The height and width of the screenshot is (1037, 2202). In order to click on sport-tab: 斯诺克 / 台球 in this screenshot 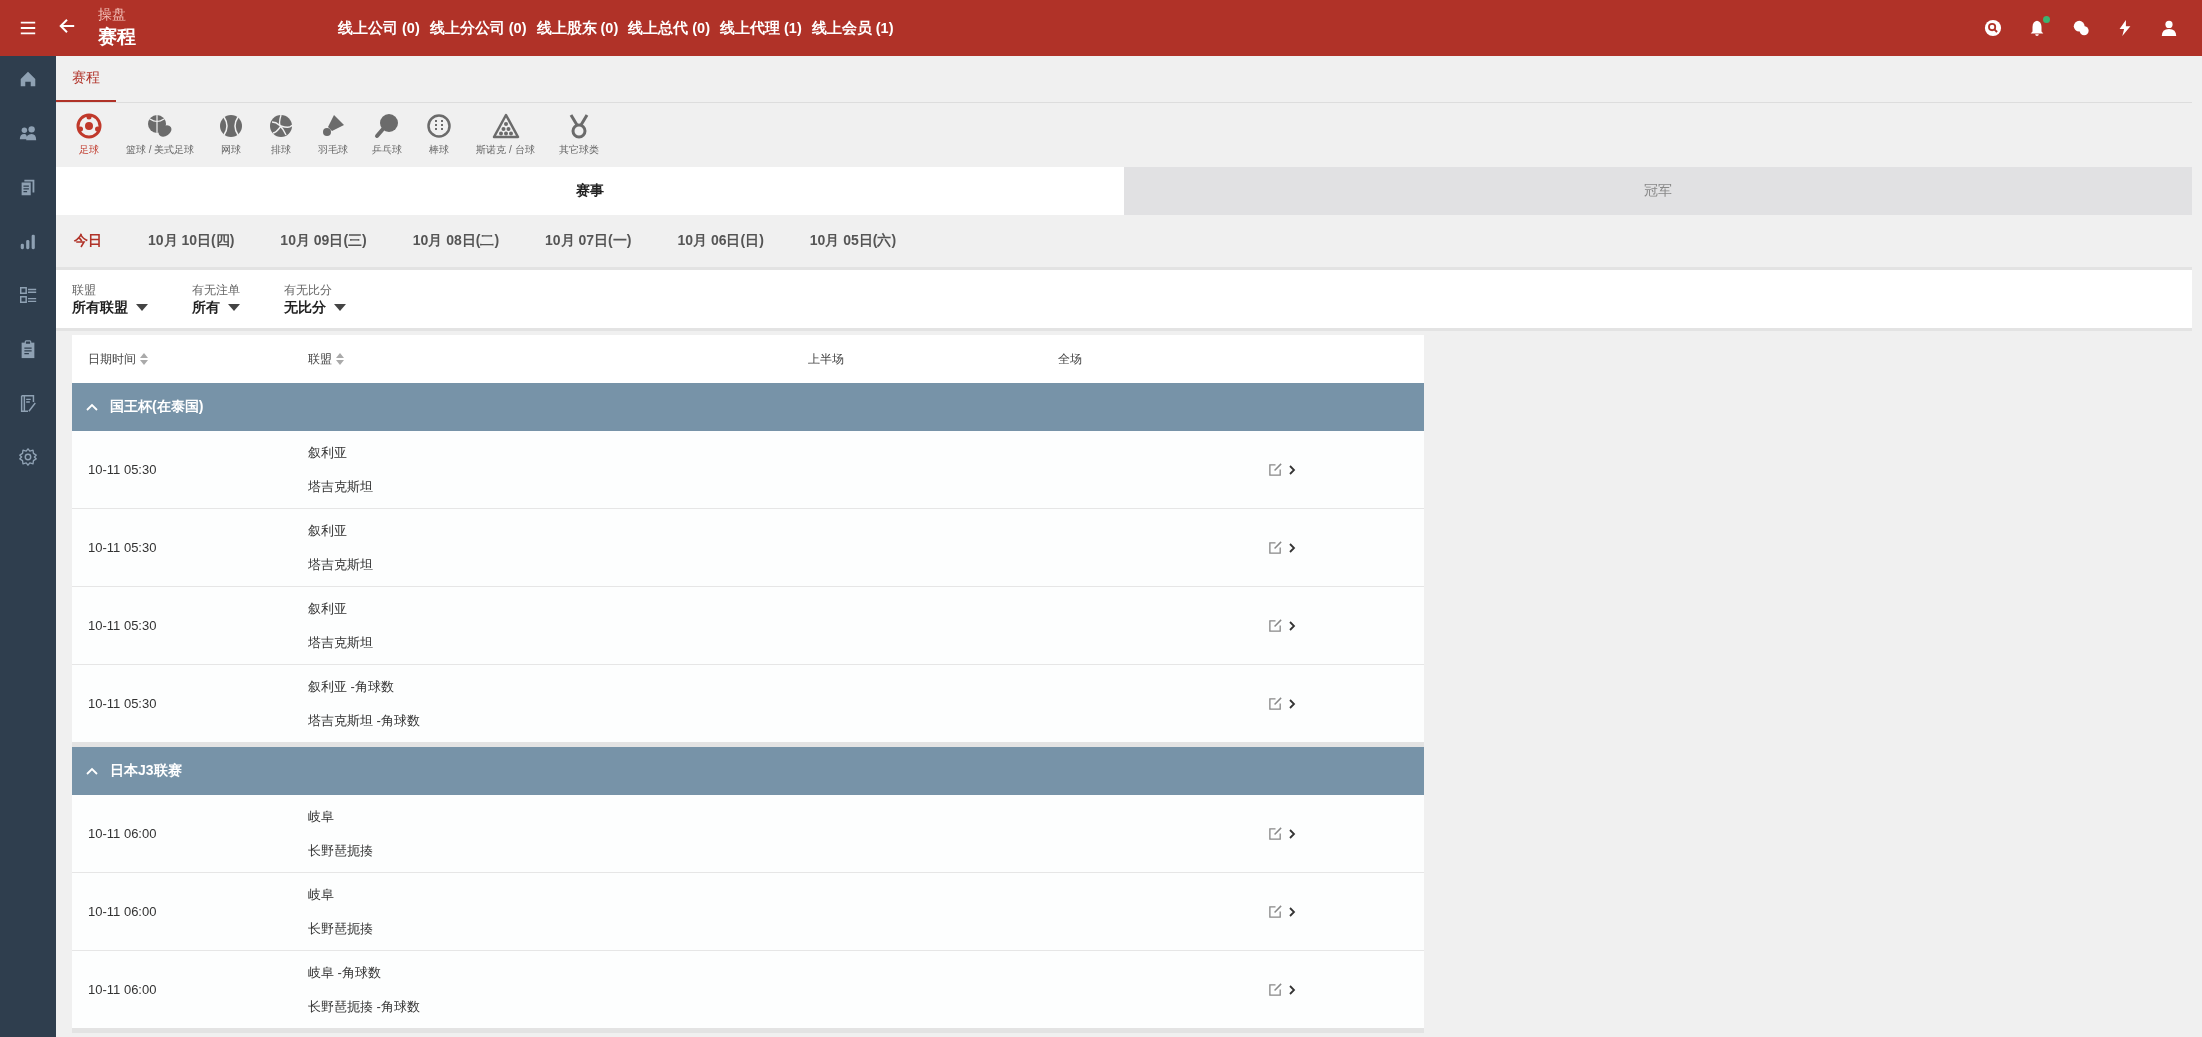, I will do `click(505, 135)`.